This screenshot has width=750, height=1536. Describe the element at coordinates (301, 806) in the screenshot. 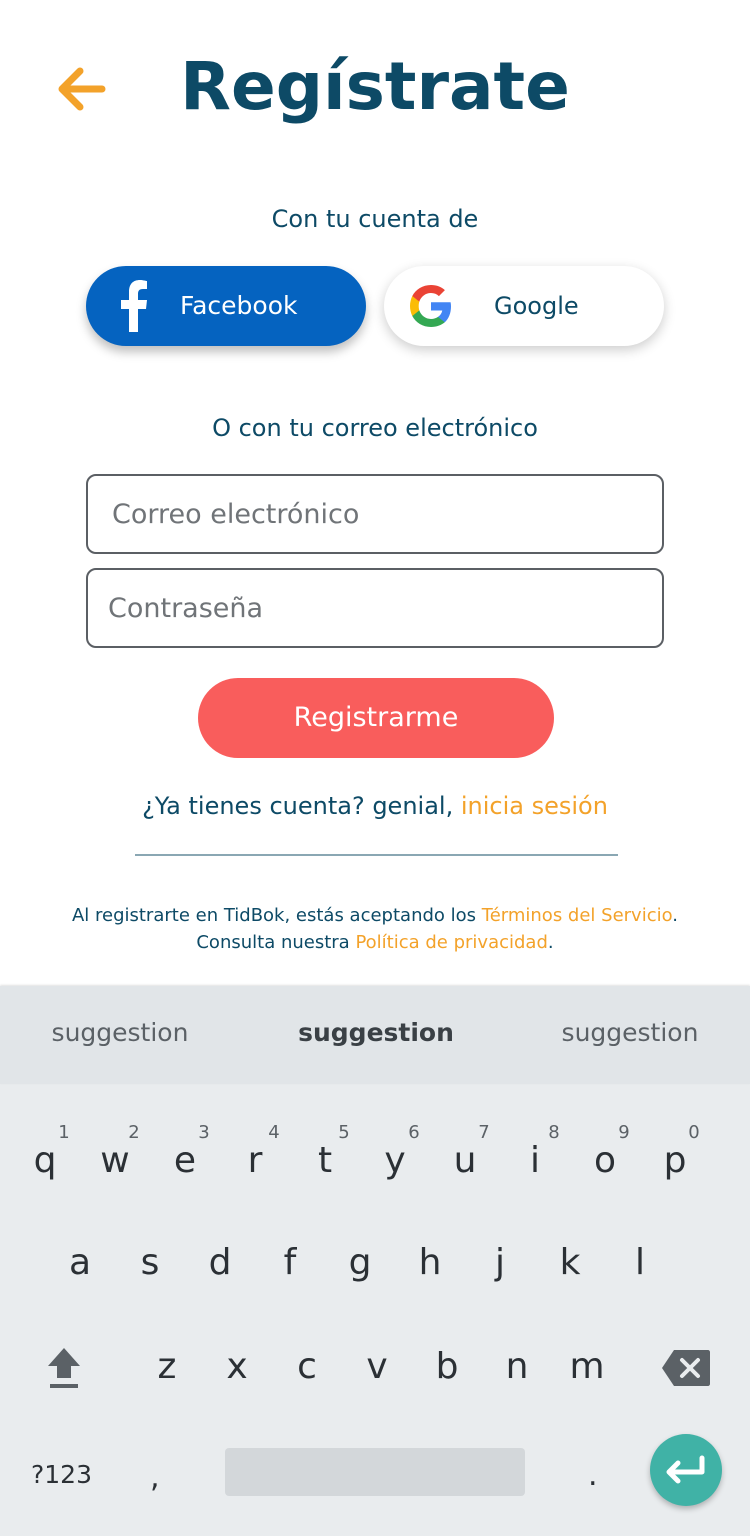

I see `login-text: ¿Ya tienes cuenta? genial,` at that location.